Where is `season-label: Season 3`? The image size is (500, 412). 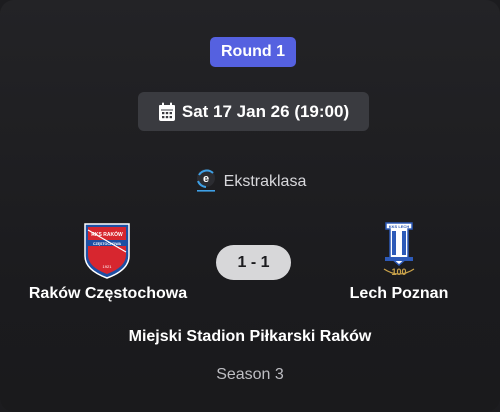
season-label: Season 3 is located at coordinates (250, 374).